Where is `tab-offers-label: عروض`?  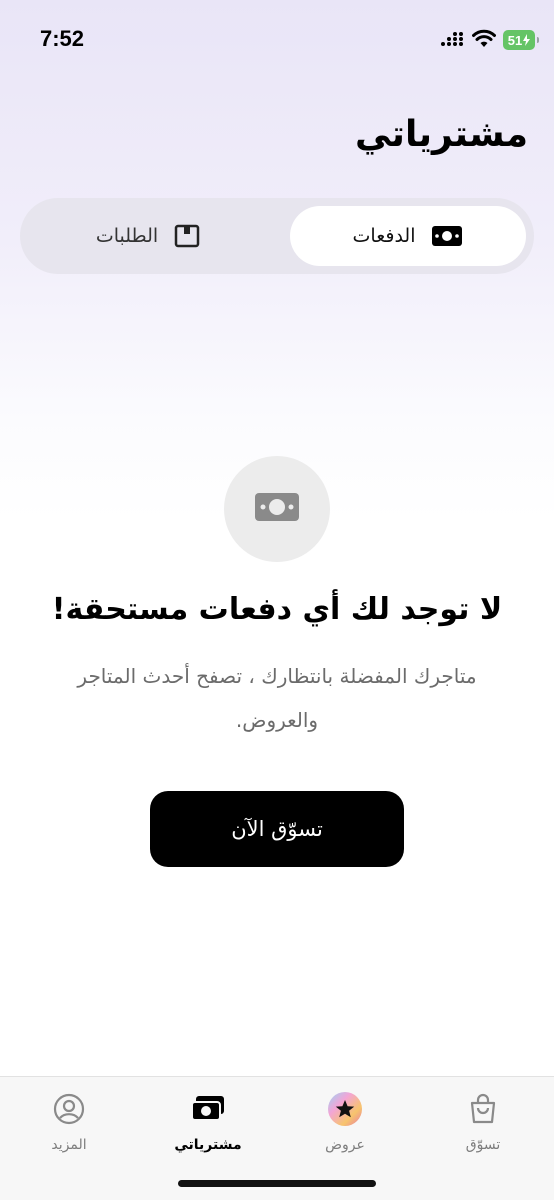 tab-offers-label: عروض is located at coordinates (345, 1145).